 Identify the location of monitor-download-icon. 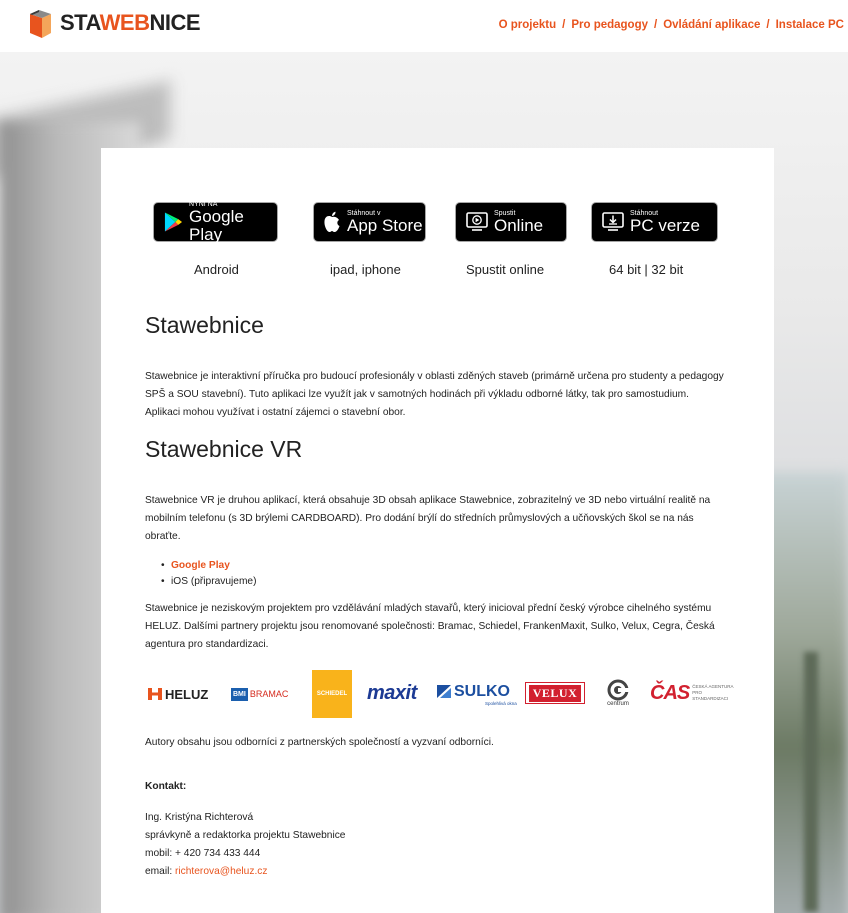
(613, 221).